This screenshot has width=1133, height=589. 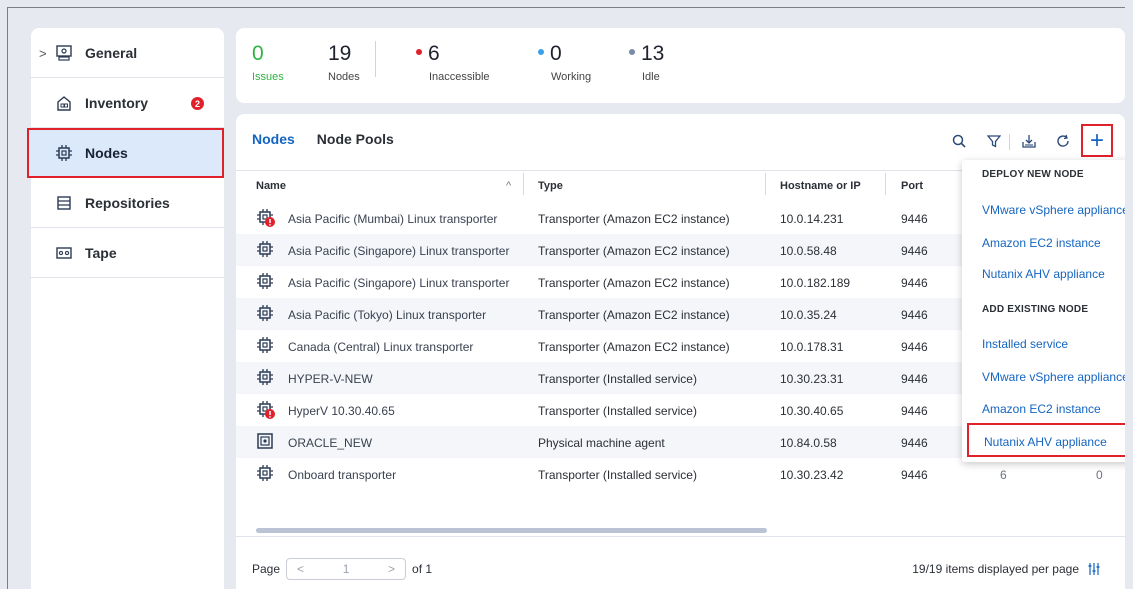 What do you see at coordinates (127, 253) in the screenshot?
I see `sidebar-item-tape: Tape` at bounding box center [127, 253].